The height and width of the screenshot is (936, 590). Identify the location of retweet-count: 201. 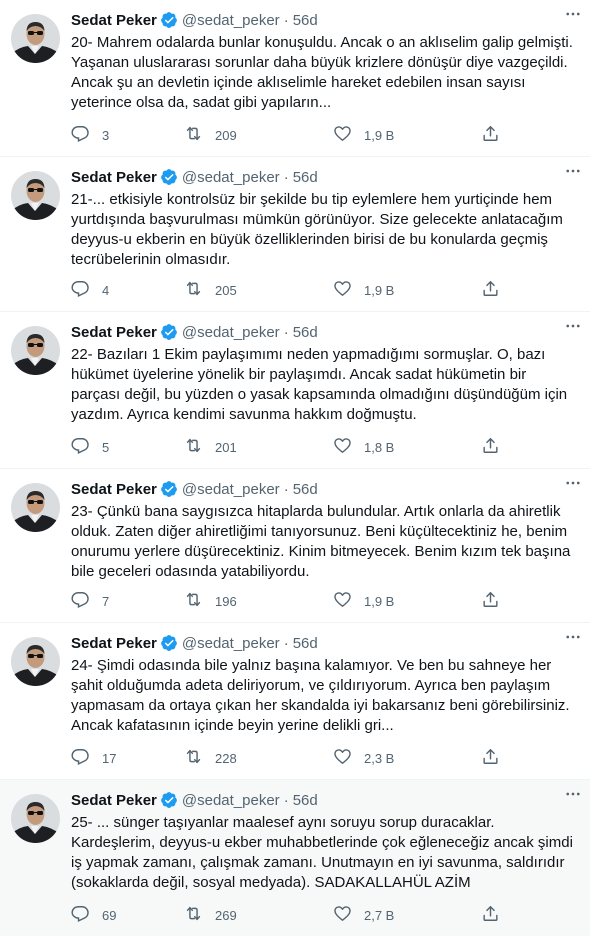
(226, 447).